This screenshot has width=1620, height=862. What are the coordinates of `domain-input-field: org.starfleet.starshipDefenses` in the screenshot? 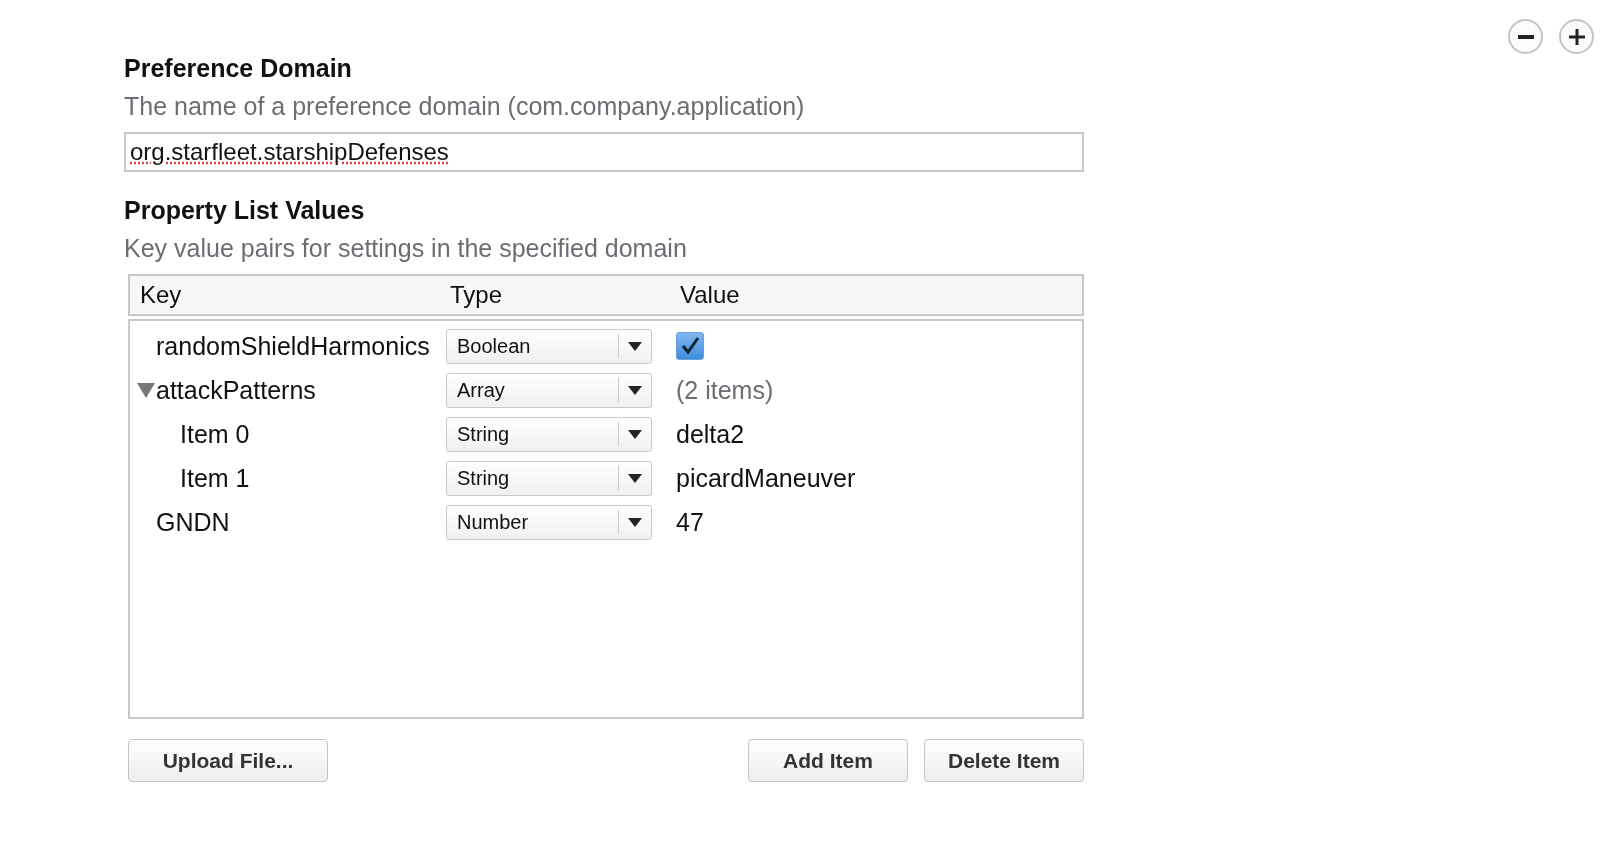 It's located at (604, 152).